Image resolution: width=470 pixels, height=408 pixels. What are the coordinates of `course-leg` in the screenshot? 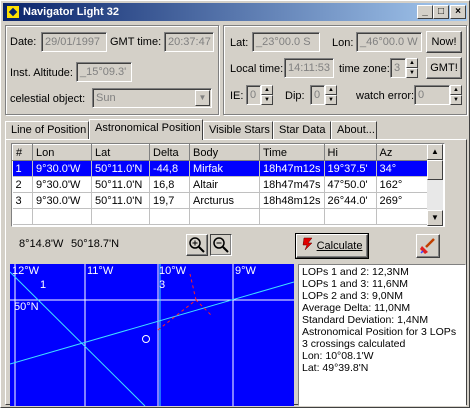 It's located at (193, 287).